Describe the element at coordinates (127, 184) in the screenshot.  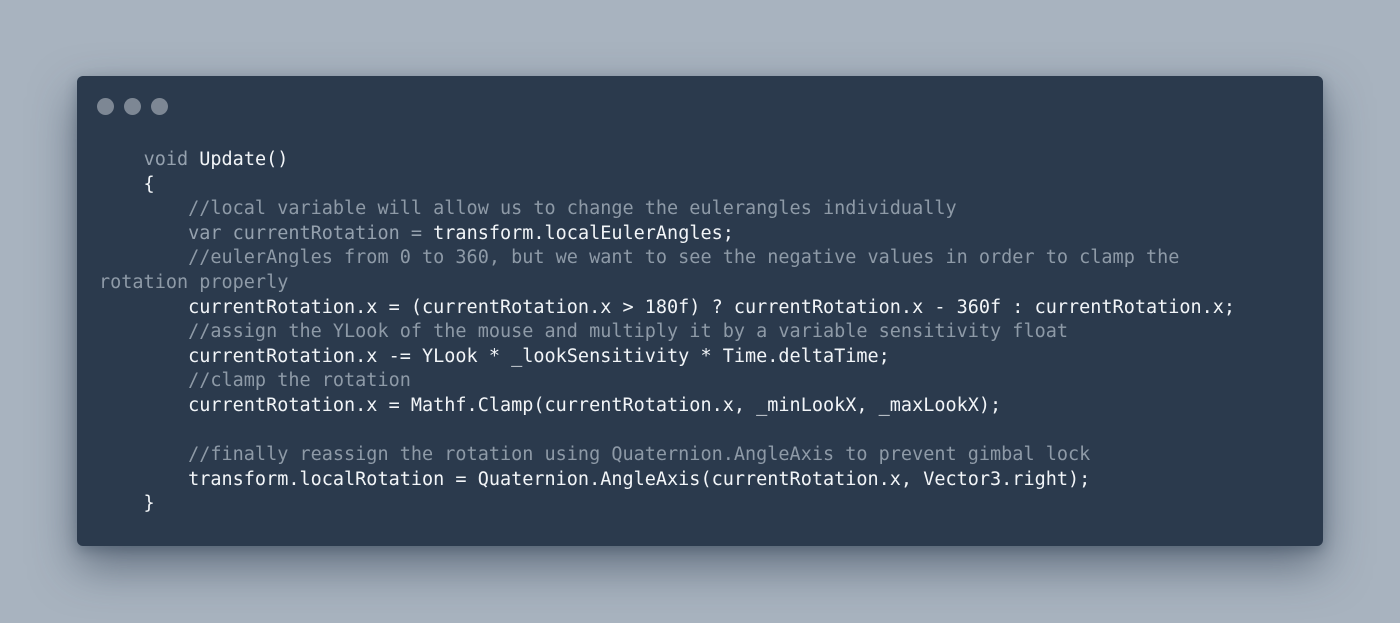
I see `code-text: {` at that location.